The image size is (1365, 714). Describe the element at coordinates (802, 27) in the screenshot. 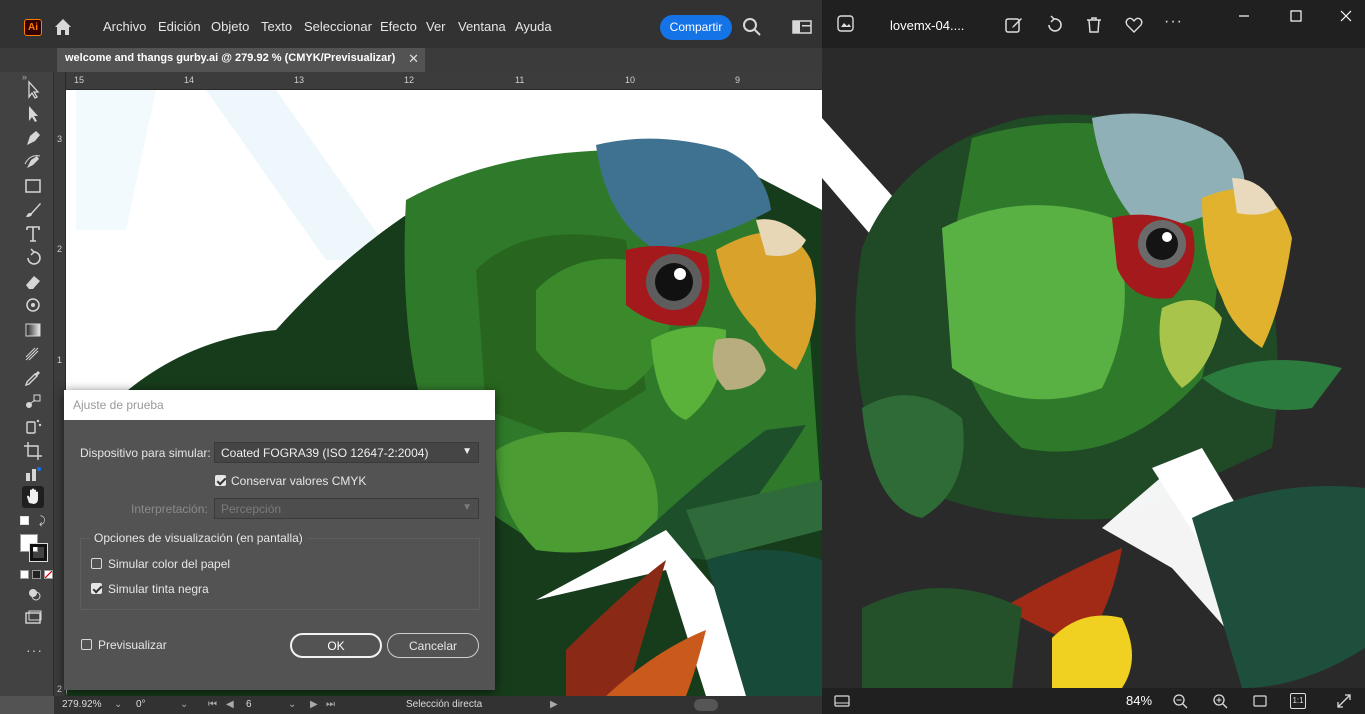

I see `workspace-switcher-icon` at that location.